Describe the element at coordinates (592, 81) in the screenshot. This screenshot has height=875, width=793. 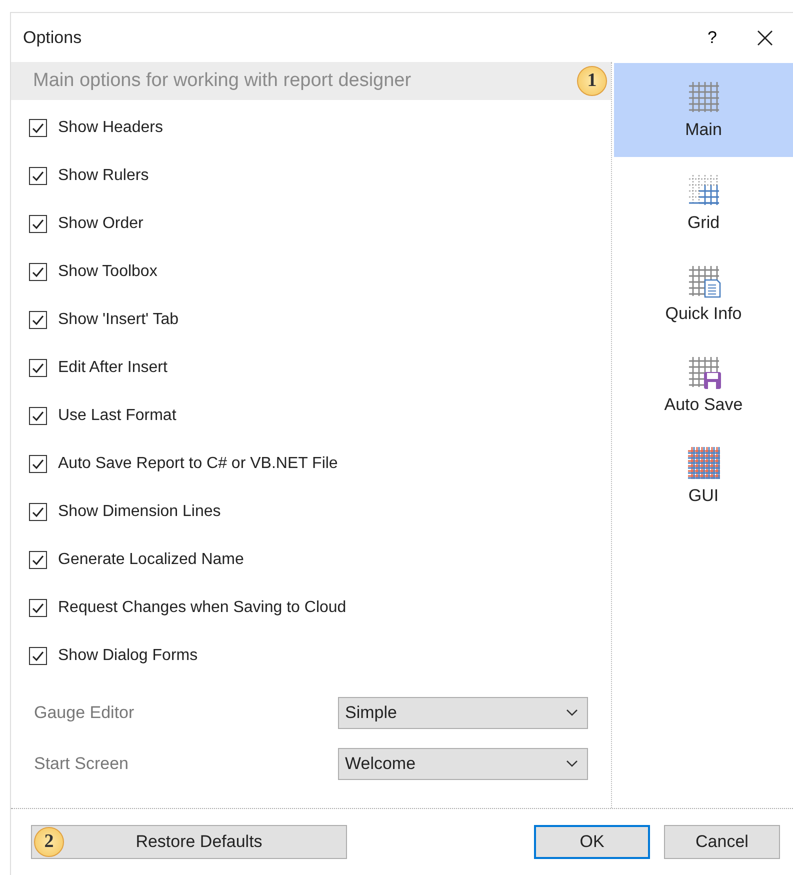
I see `step-badge: 1` at that location.